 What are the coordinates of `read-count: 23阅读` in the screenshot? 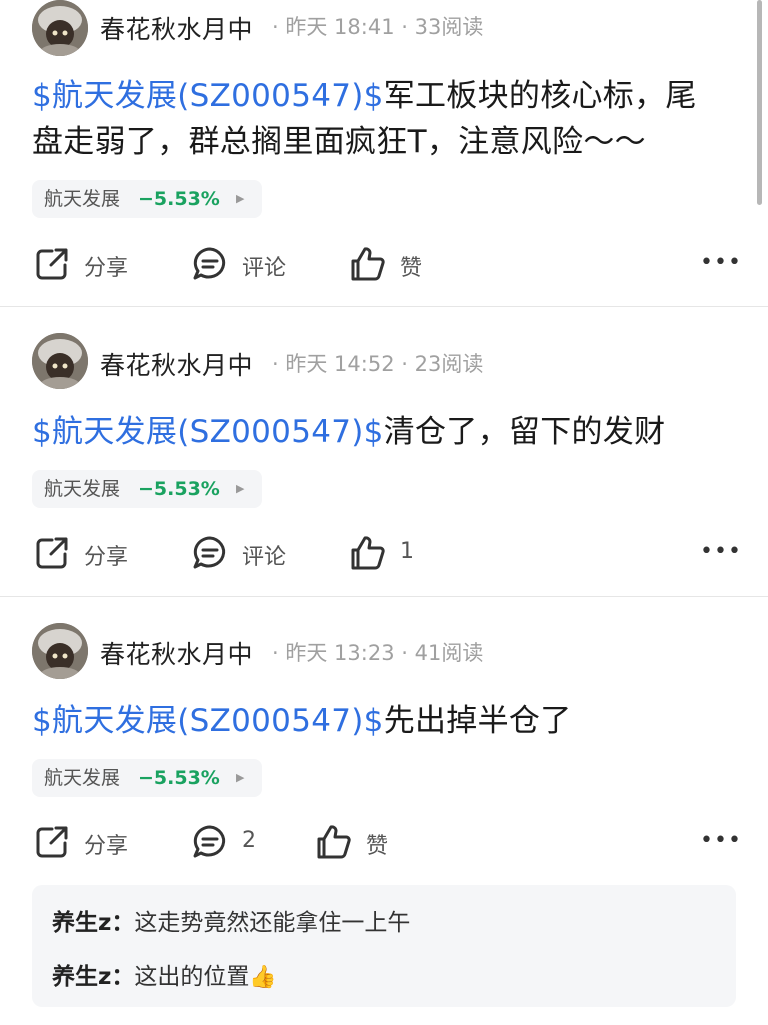 It's located at (449, 364).